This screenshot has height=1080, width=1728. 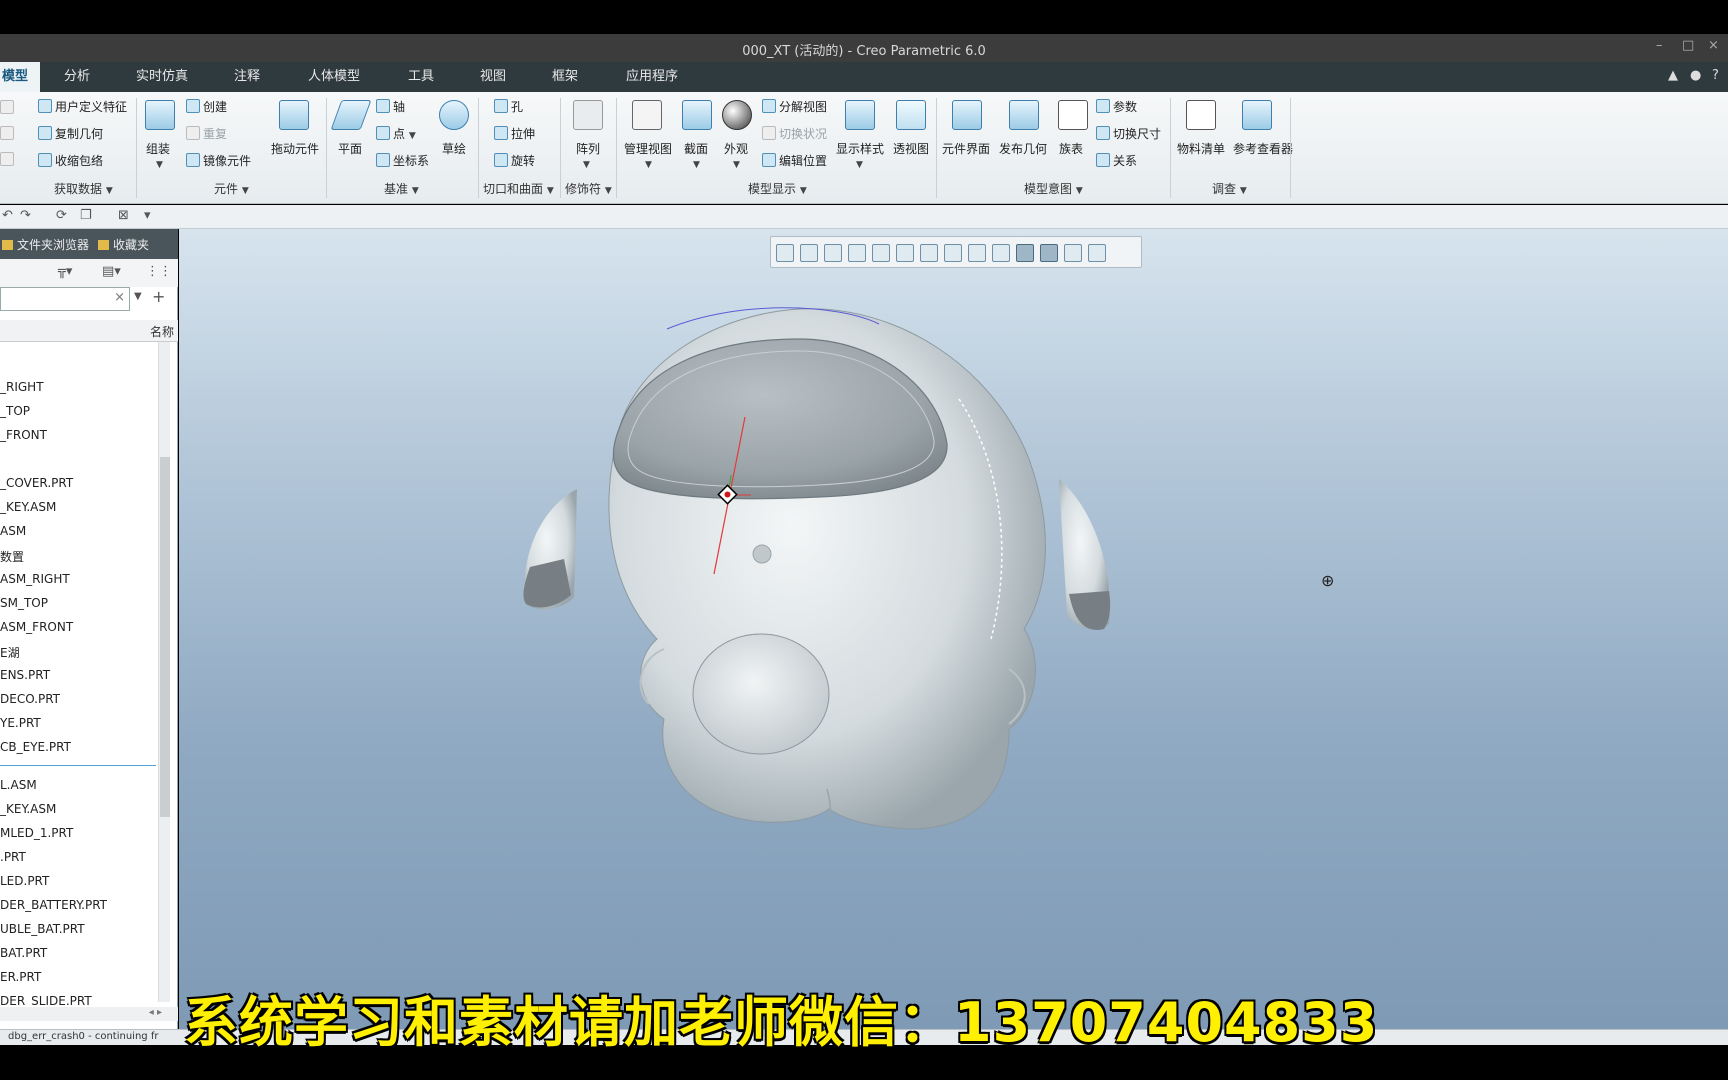 I want to click on tree-item: L.ASM, so click(x=18, y=787).